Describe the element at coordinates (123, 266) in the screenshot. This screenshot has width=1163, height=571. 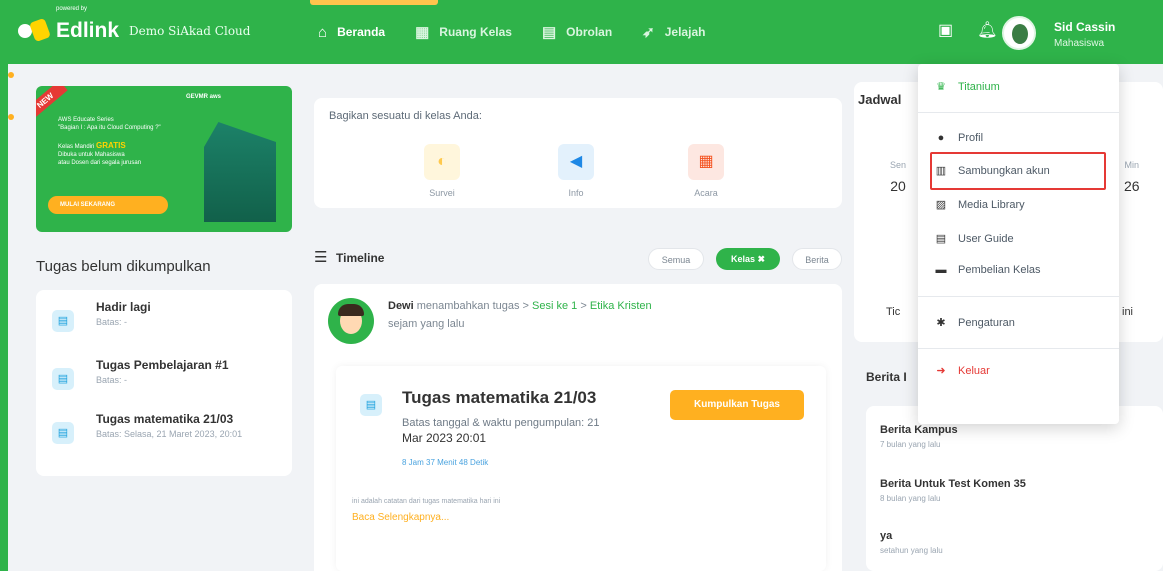
I see `tasks-title: Tugas belum dikumpulkan` at that location.